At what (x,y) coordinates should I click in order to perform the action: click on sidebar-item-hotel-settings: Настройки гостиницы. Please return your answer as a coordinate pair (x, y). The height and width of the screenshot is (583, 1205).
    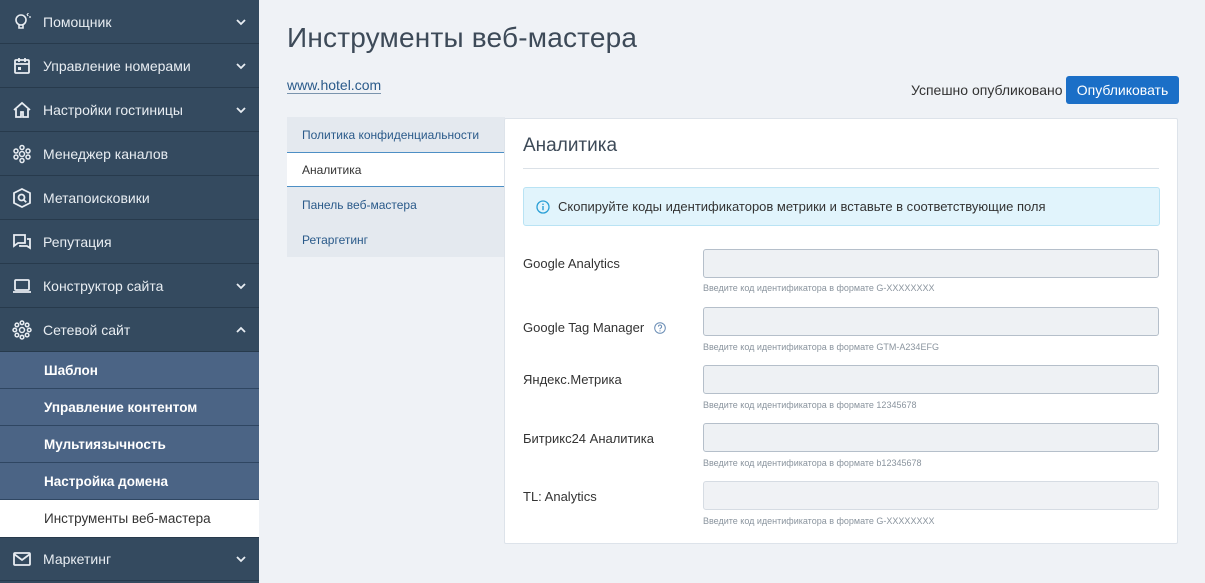
    Looking at the image, I should click on (129, 110).